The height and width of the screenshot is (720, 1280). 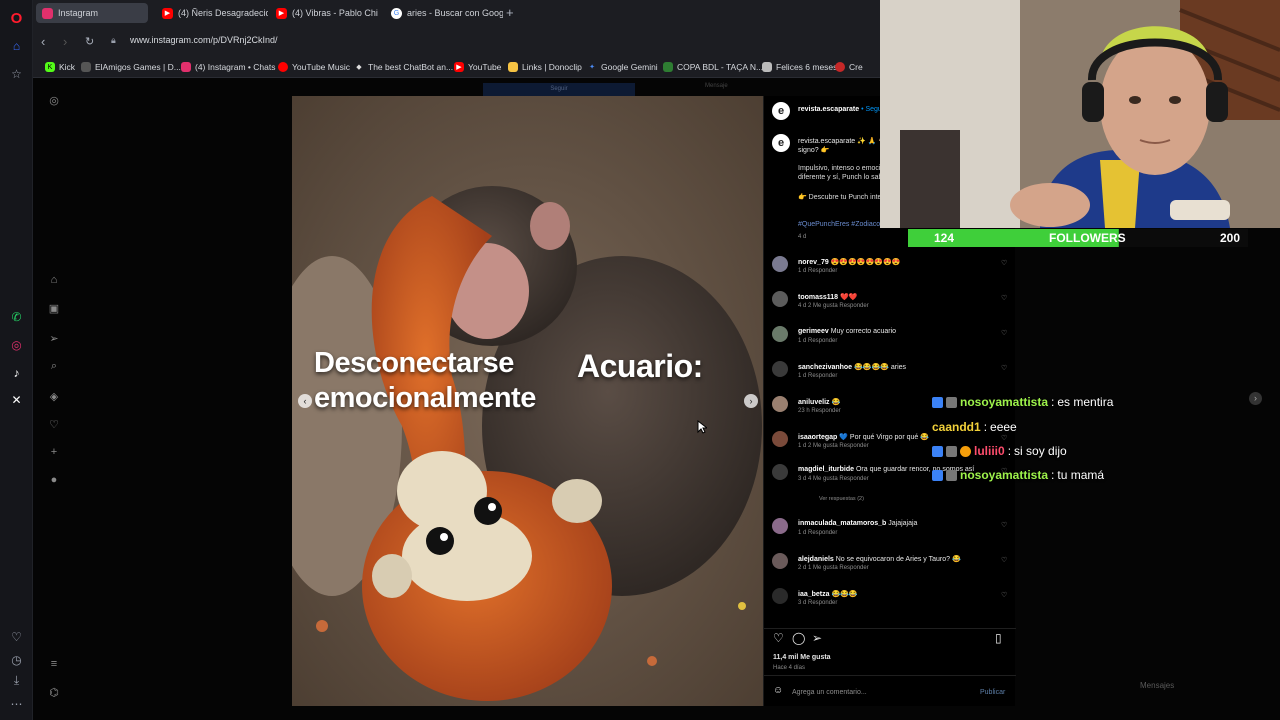 I want to click on comment-meta: 4 d 2 Me gusta Responder, so click(x=833, y=306).